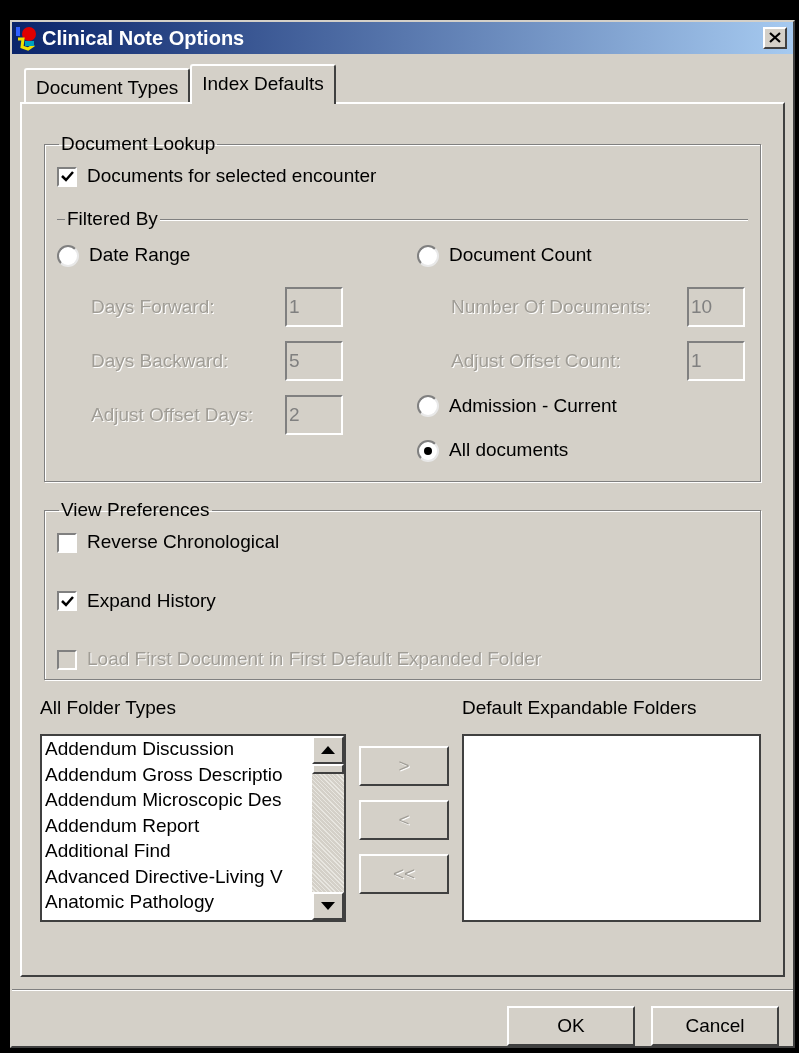 The width and height of the screenshot is (799, 1053). I want to click on tab: Index Defaults, so click(263, 83).